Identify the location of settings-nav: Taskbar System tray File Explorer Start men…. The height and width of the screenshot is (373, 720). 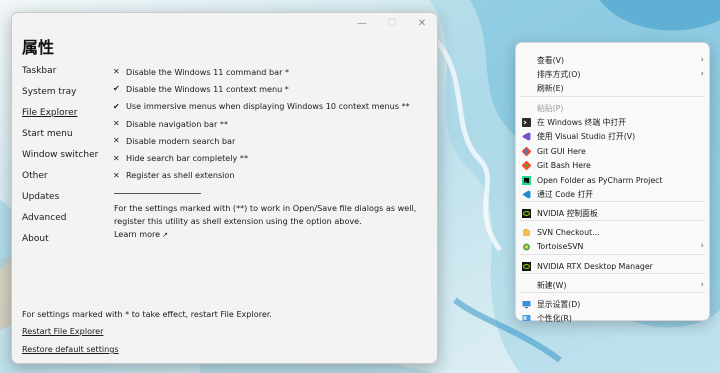
(60, 158).